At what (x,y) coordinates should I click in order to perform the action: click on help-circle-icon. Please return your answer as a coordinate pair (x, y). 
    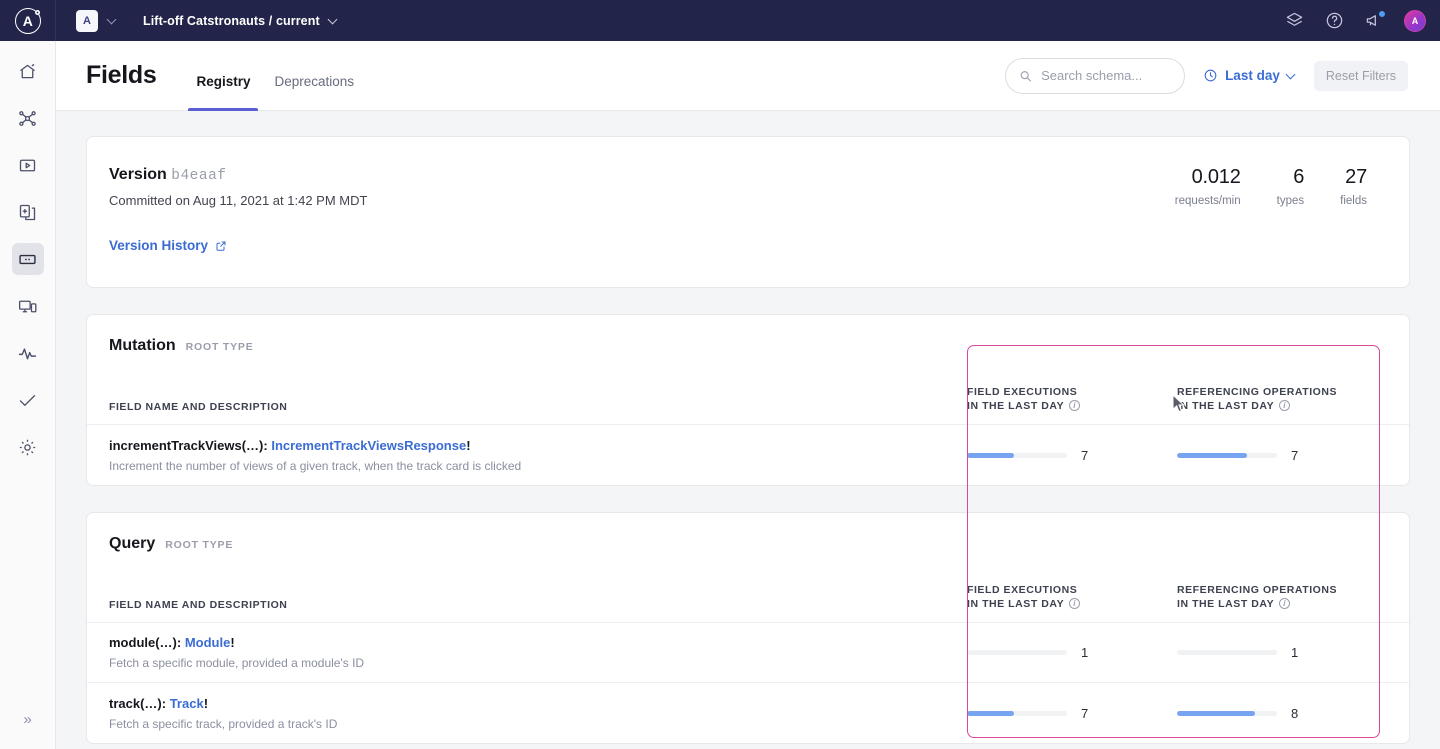
    Looking at the image, I should click on (1334, 21).